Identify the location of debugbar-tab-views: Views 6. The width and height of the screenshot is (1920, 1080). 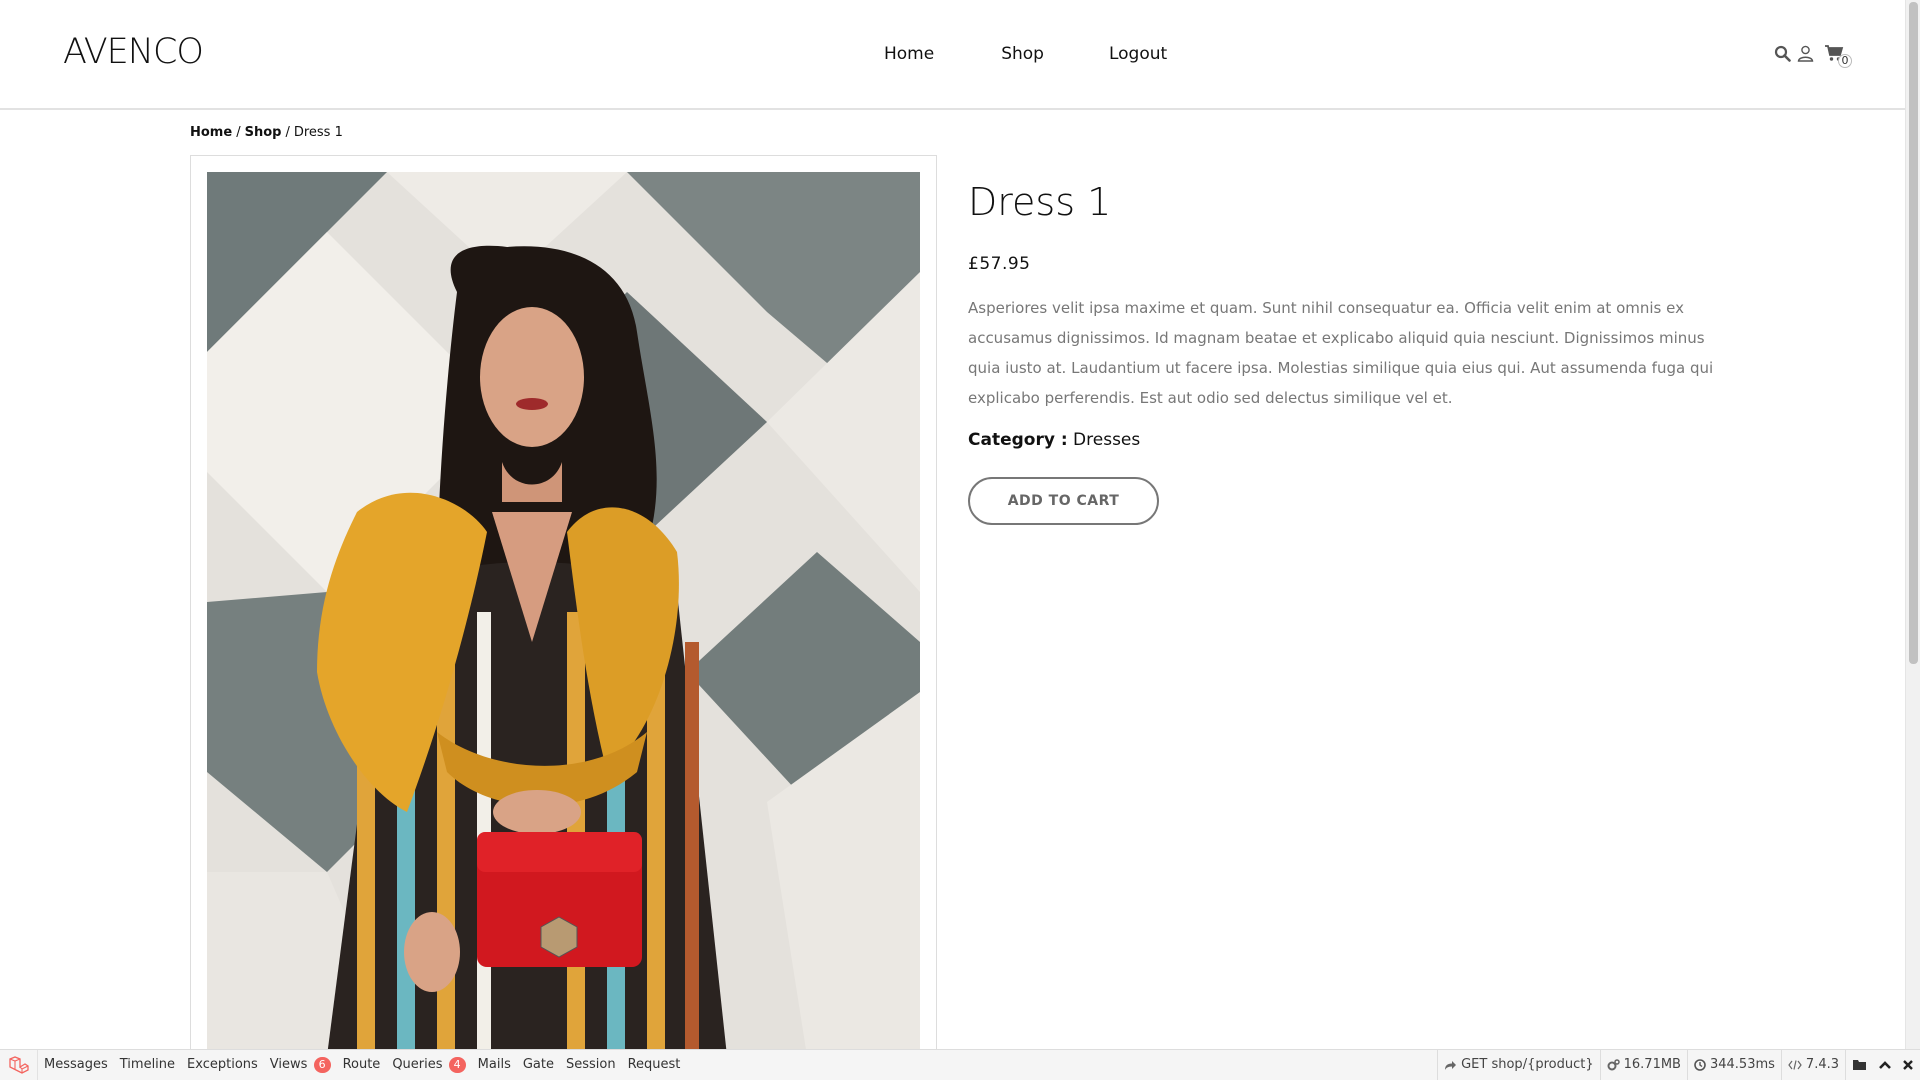
(300, 1065).